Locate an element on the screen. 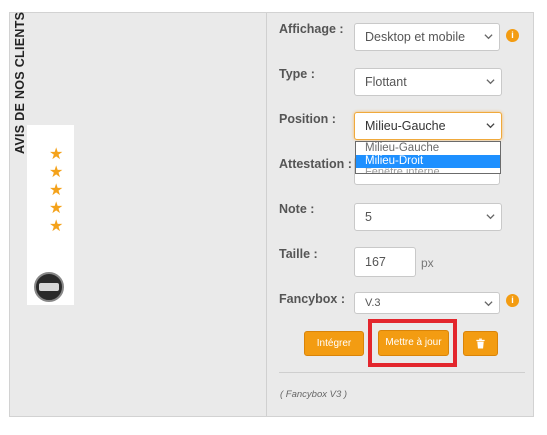  taille-input: 167 is located at coordinates (385, 262).